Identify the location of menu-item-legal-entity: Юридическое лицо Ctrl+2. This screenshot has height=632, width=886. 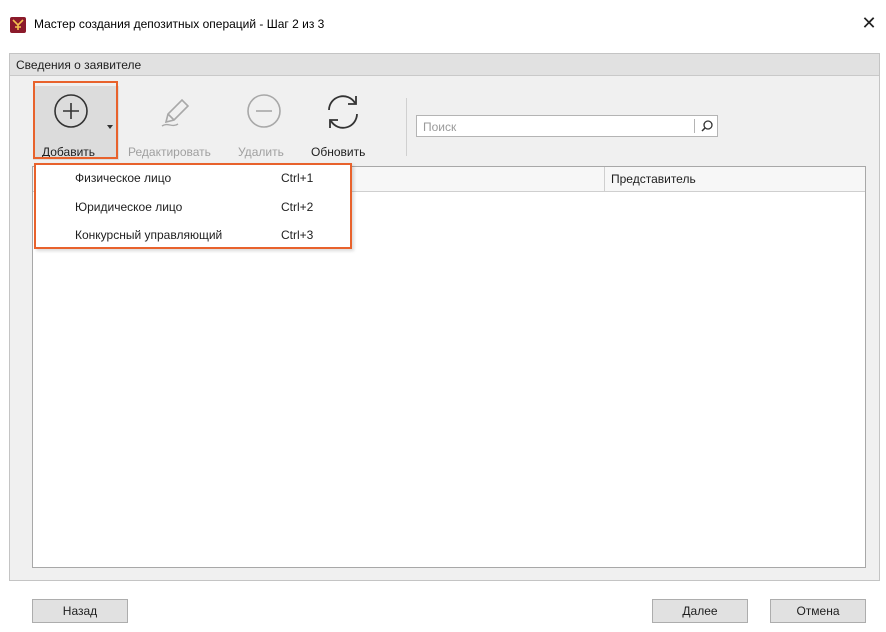
(193, 208).